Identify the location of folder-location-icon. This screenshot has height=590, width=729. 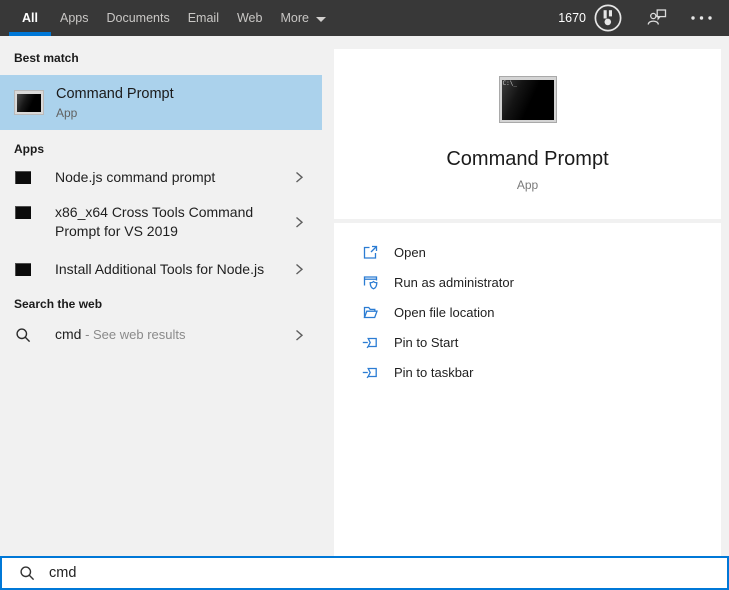
(370, 312).